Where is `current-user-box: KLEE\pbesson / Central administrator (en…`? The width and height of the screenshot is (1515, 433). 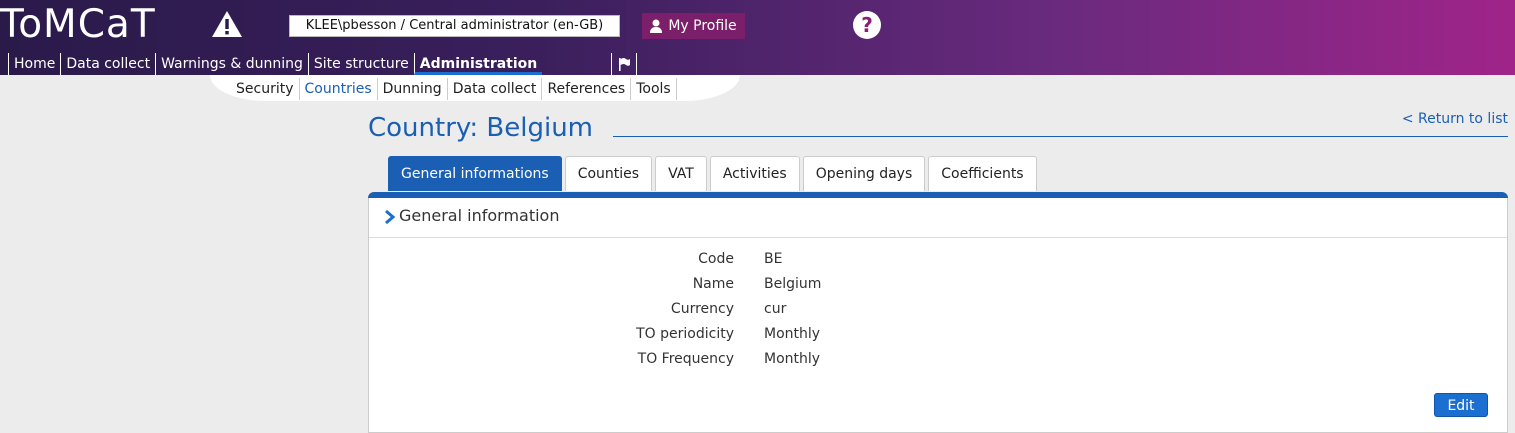 current-user-box: KLEE\pbesson / Central administrator (en… is located at coordinates (454, 26).